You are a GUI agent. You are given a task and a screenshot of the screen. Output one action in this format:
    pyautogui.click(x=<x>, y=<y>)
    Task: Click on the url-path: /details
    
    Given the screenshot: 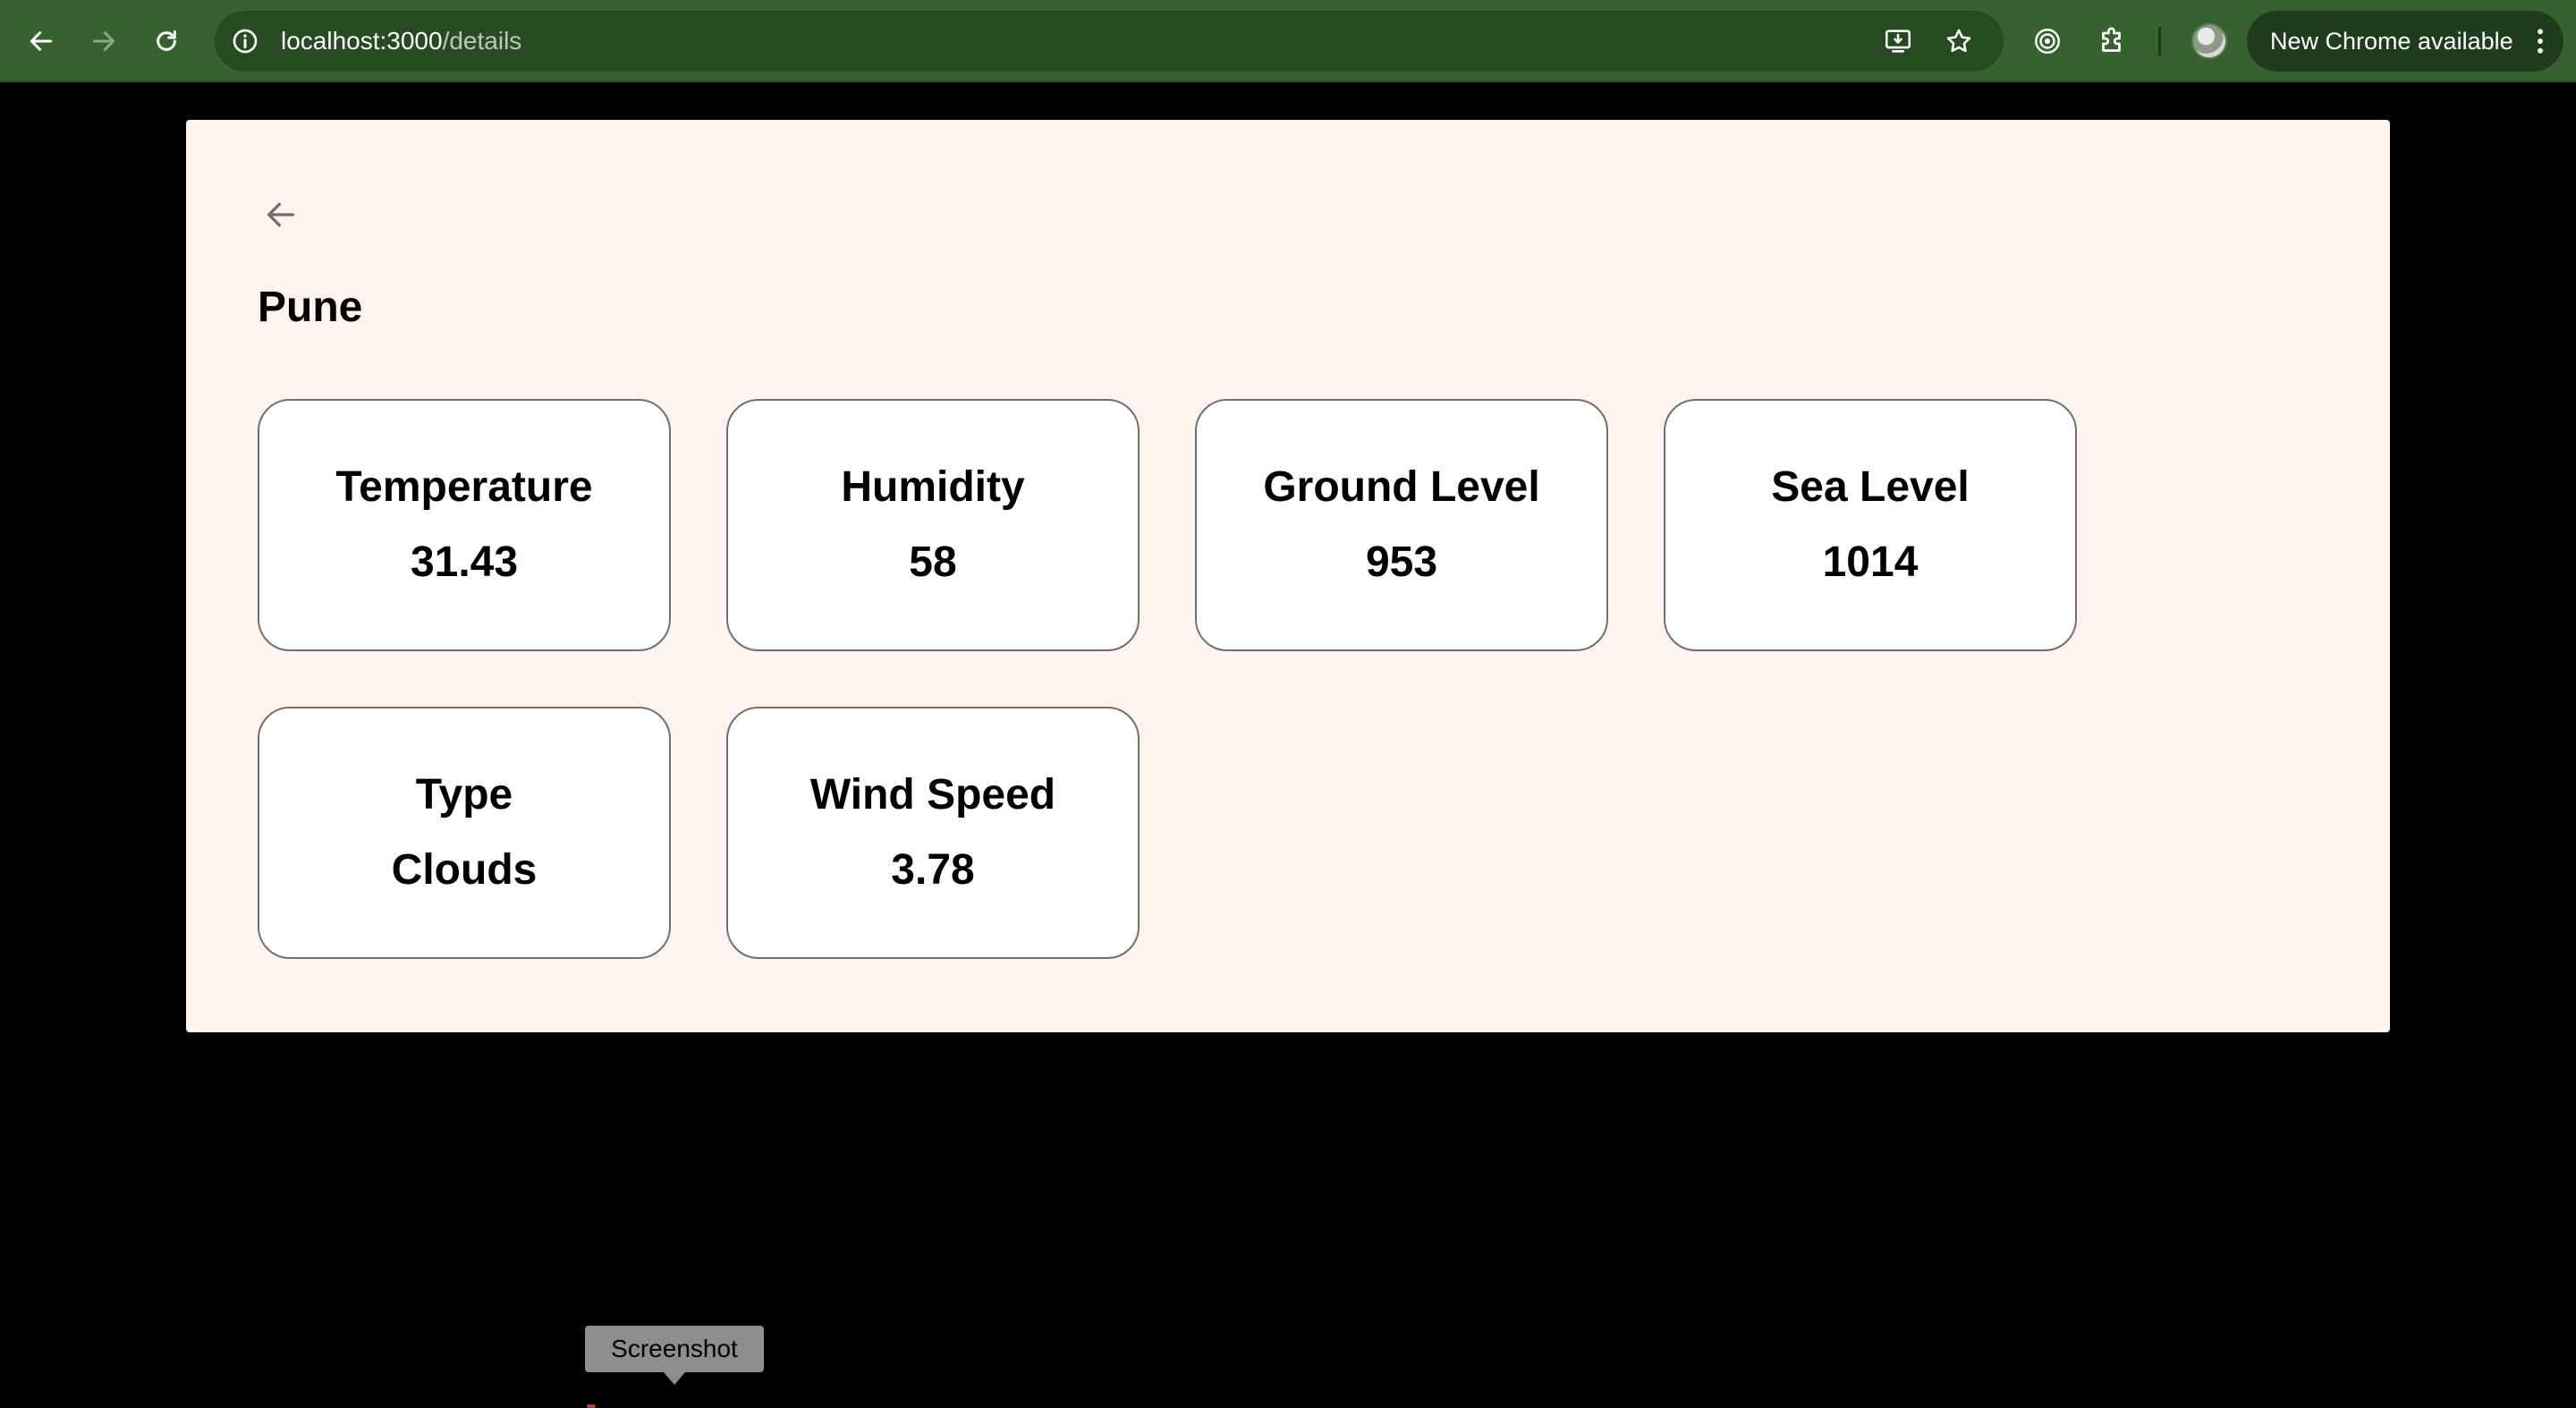 What is the action you would take?
    pyautogui.click(x=482, y=41)
    